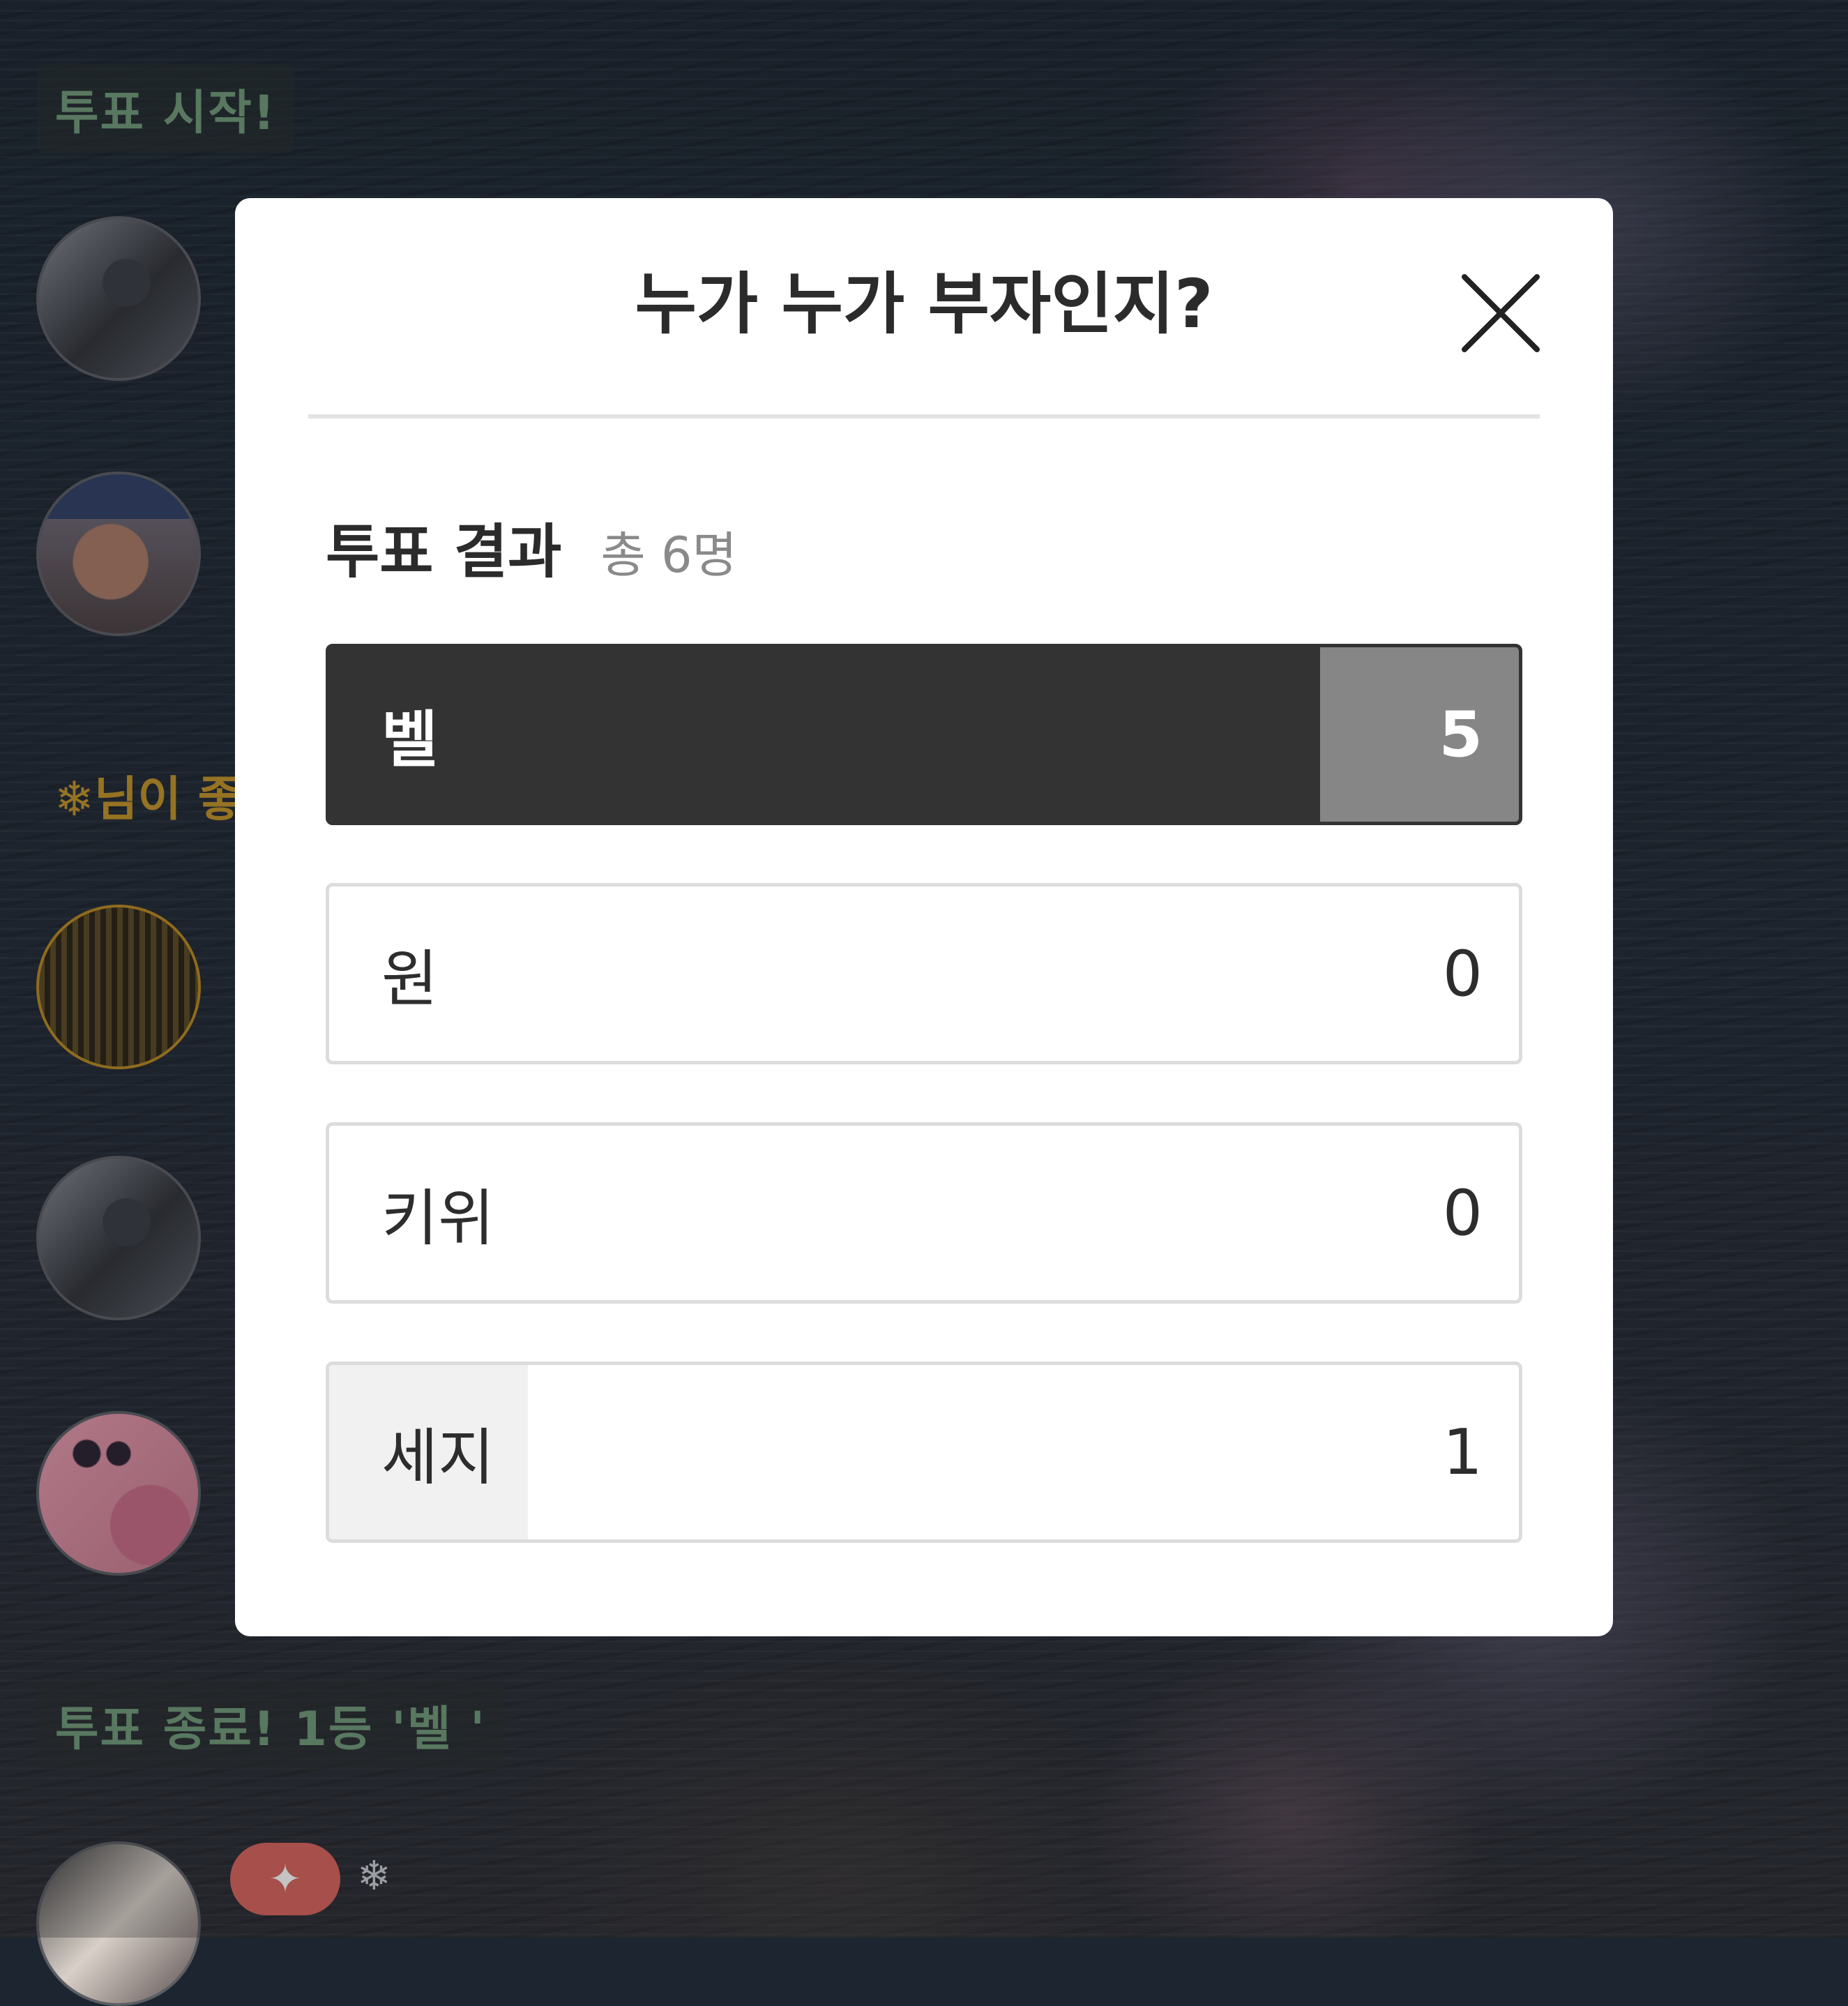 This screenshot has height=2006, width=1848. I want to click on poll-option-won: 원 0, so click(924, 973).